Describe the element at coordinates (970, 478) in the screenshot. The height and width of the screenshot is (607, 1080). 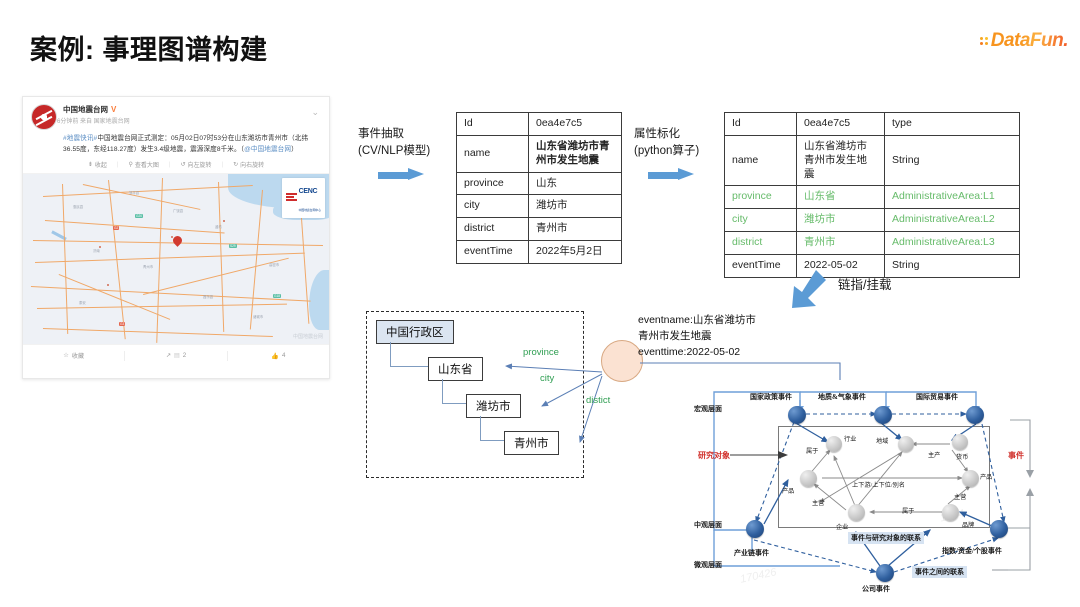
I see `graph-node-product-right` at that location.